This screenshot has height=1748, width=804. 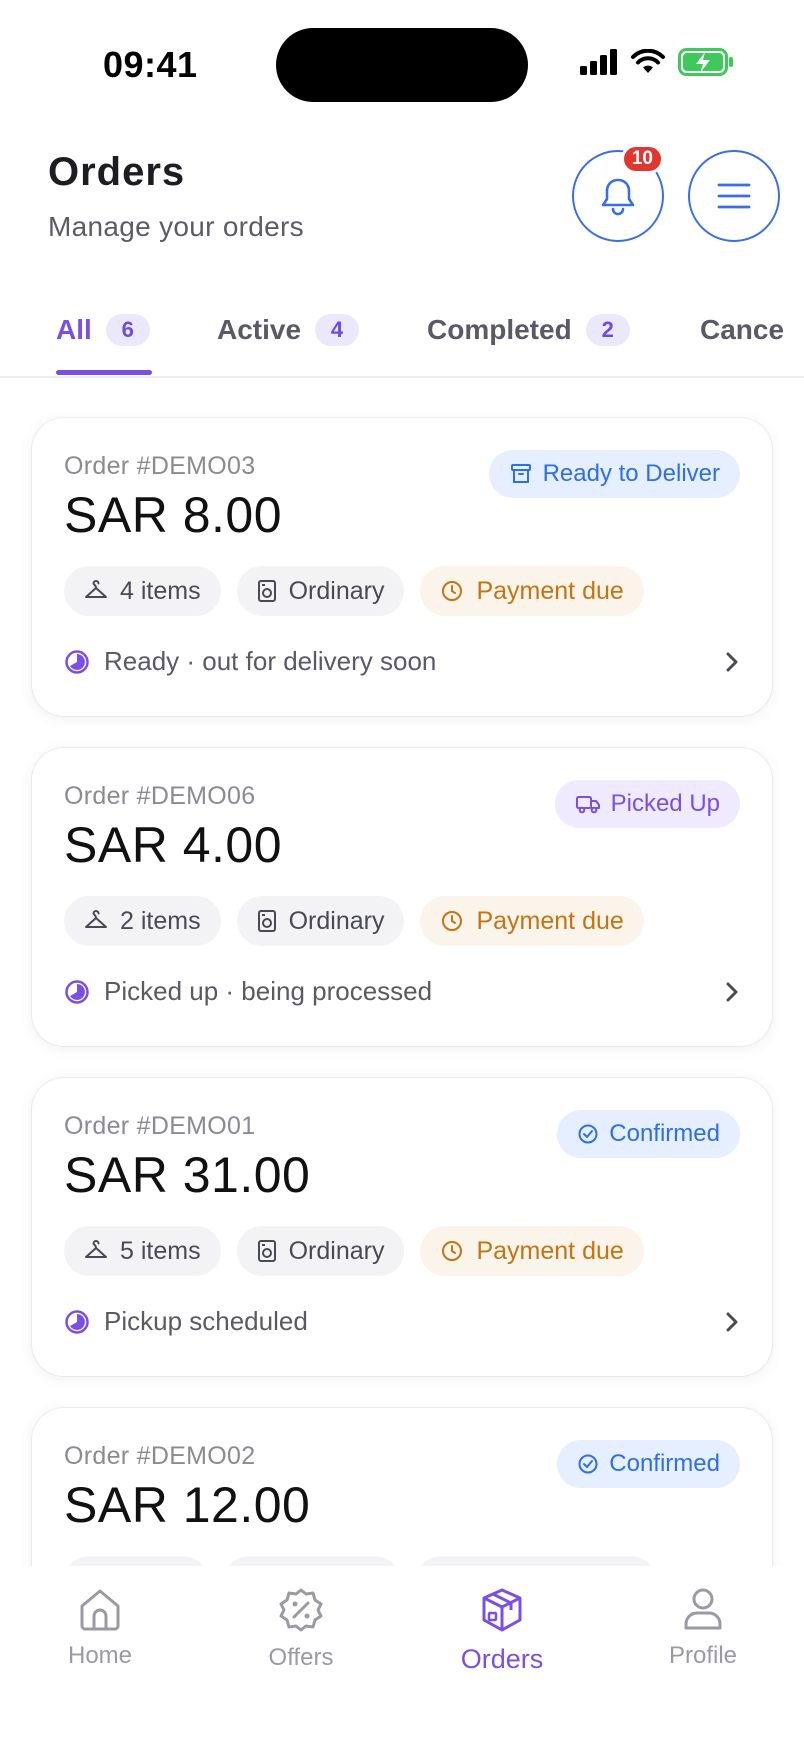 I want to click on items-chip: 5 items, so click(x=142, y=1251).